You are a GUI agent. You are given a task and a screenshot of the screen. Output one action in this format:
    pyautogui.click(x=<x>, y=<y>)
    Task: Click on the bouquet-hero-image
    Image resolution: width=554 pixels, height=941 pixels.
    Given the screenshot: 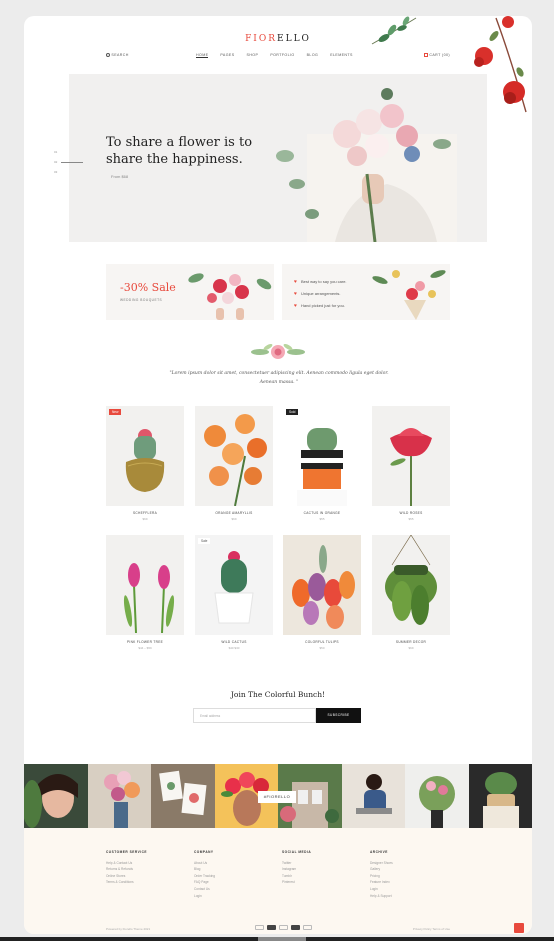 What is the action you would take?
    pyautogui.click(x=366, y=165)
    